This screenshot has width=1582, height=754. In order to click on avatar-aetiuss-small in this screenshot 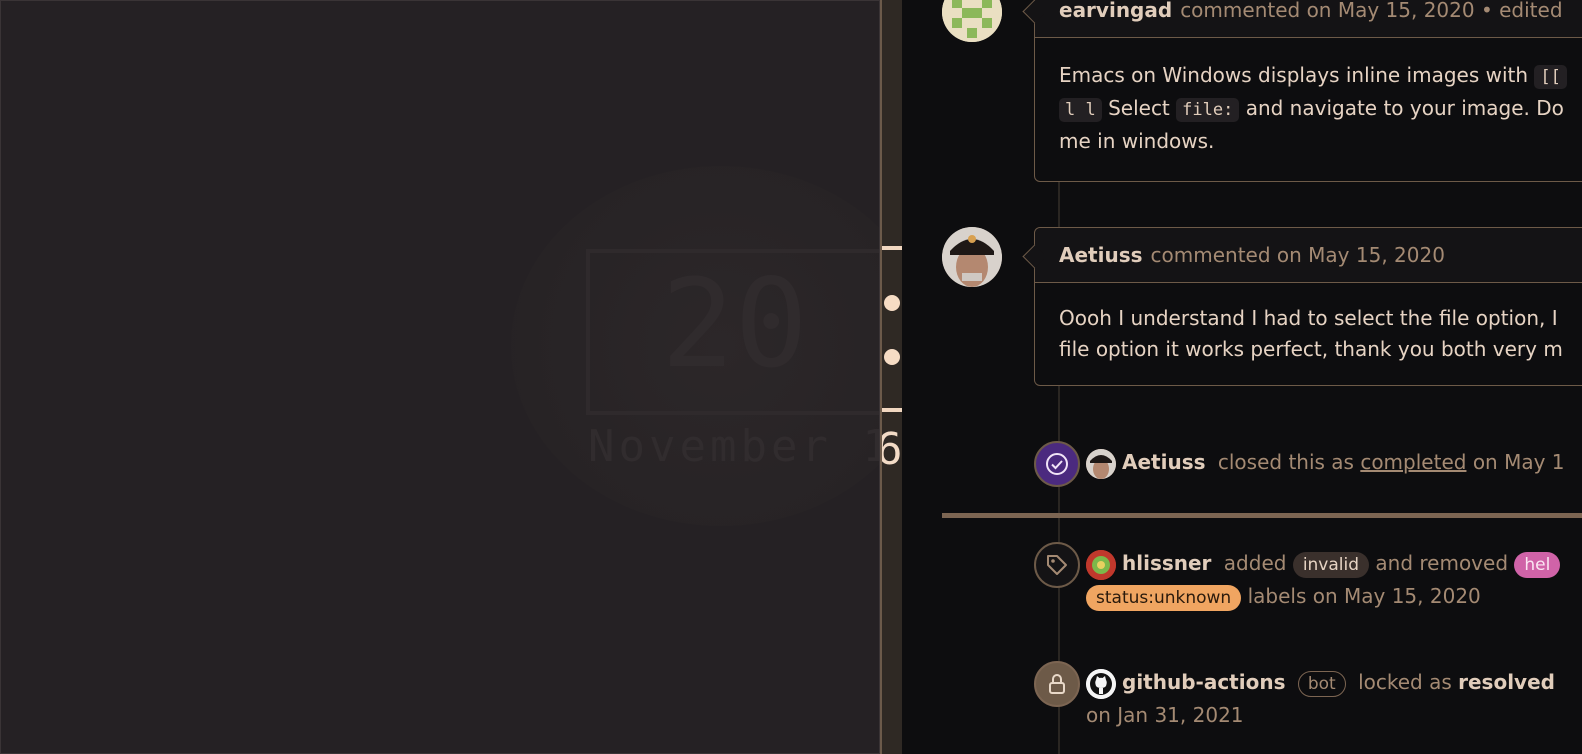, I will do `click(1101, 463)`.